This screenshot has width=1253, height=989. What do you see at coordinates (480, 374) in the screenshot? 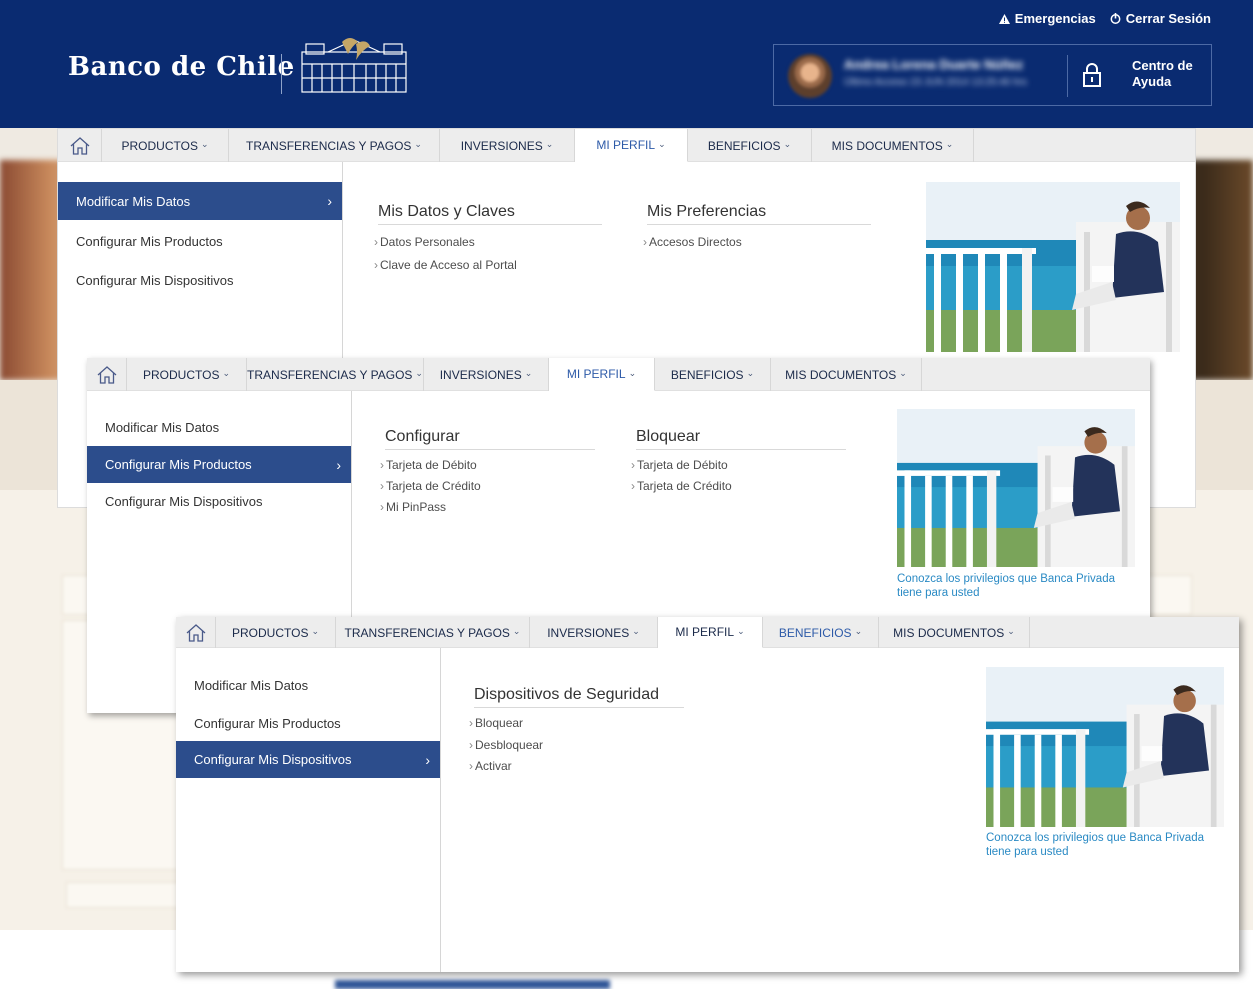
I see `nav-label: INVERSIONES` at bounding box center [480, 374].